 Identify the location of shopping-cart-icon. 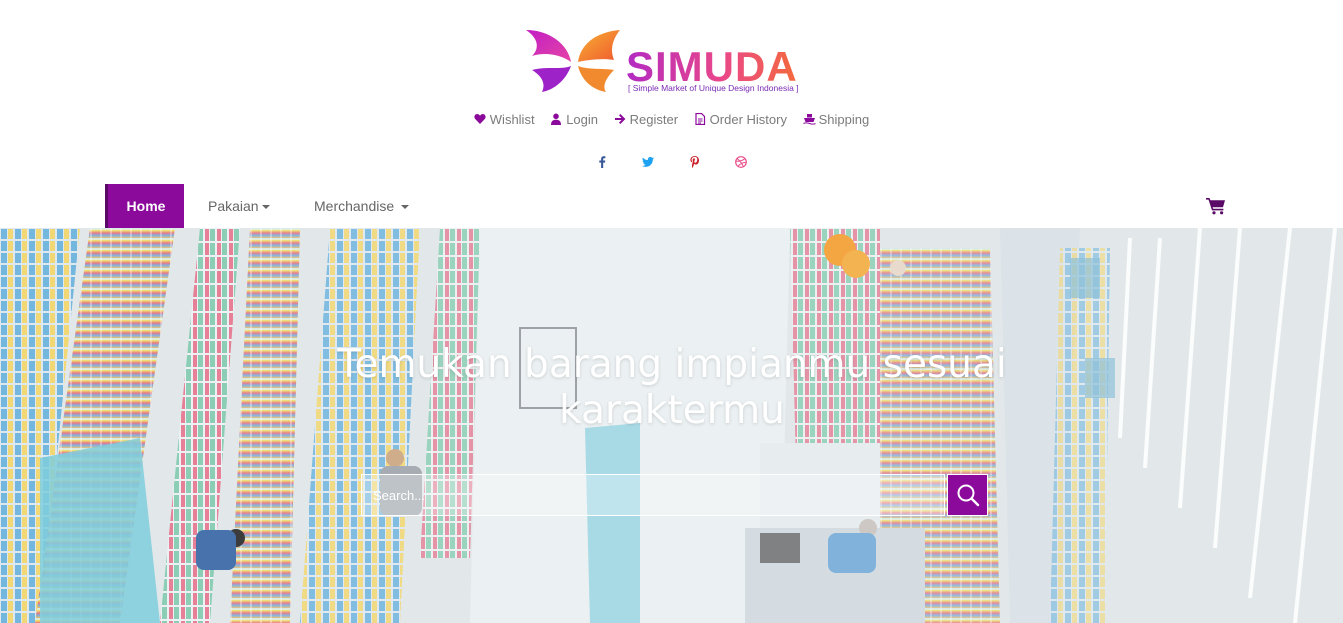
(1216, 206).